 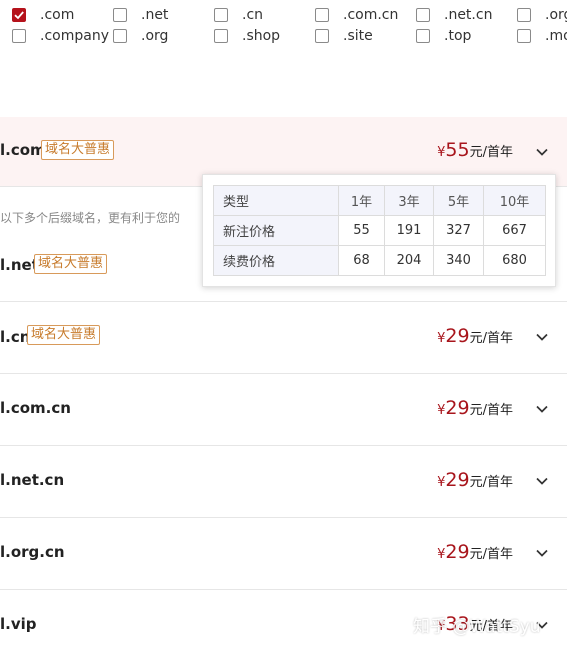 What do you see at coordinates (409, 230) in the screenshot?
I see `table-cell: 191` at bounding box center [409, 230].